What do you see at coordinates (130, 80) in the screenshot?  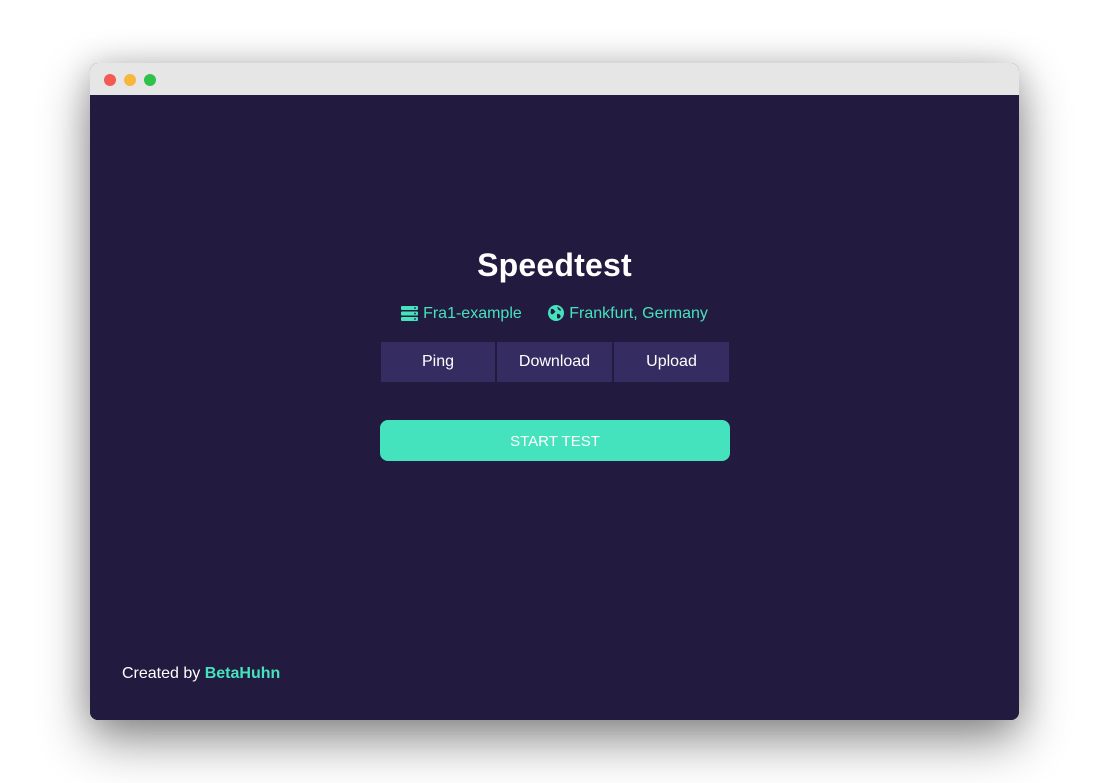 I see `minimize-window-button` at bounding box center [130, 80].